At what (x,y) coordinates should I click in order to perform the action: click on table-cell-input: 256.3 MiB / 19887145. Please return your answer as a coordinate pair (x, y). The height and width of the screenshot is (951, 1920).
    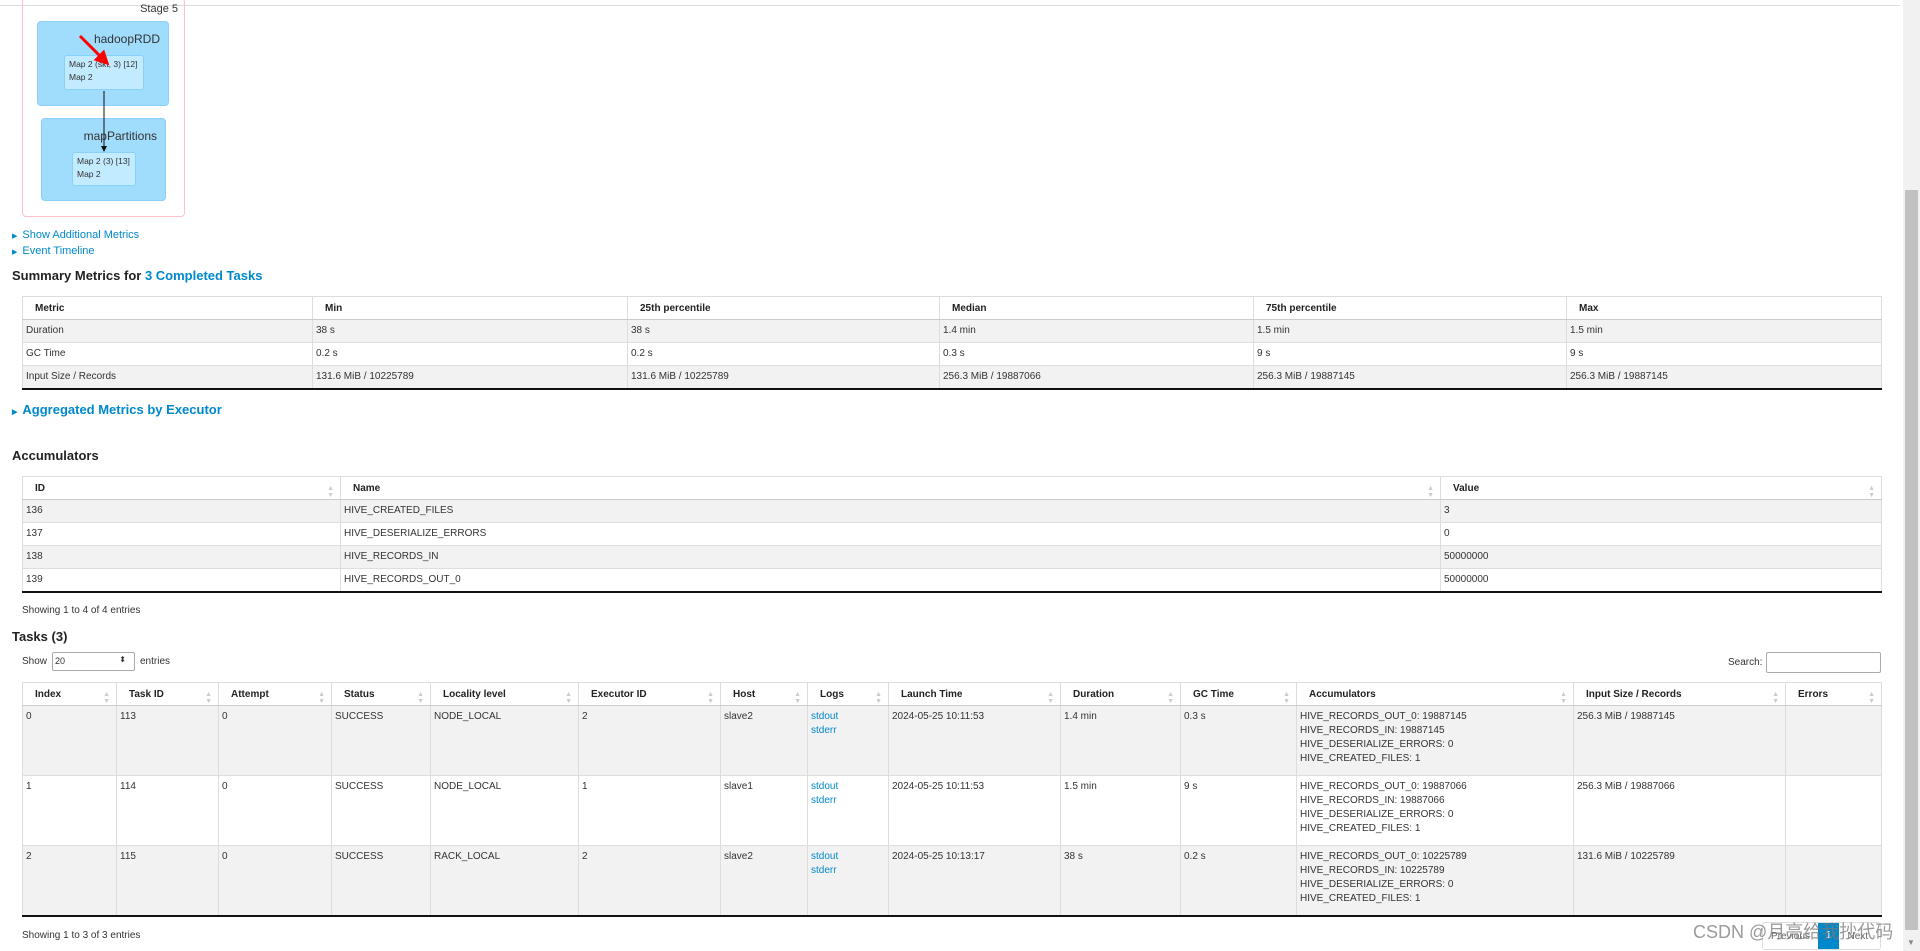
    Looking at the image, I should click on (1679, 740).